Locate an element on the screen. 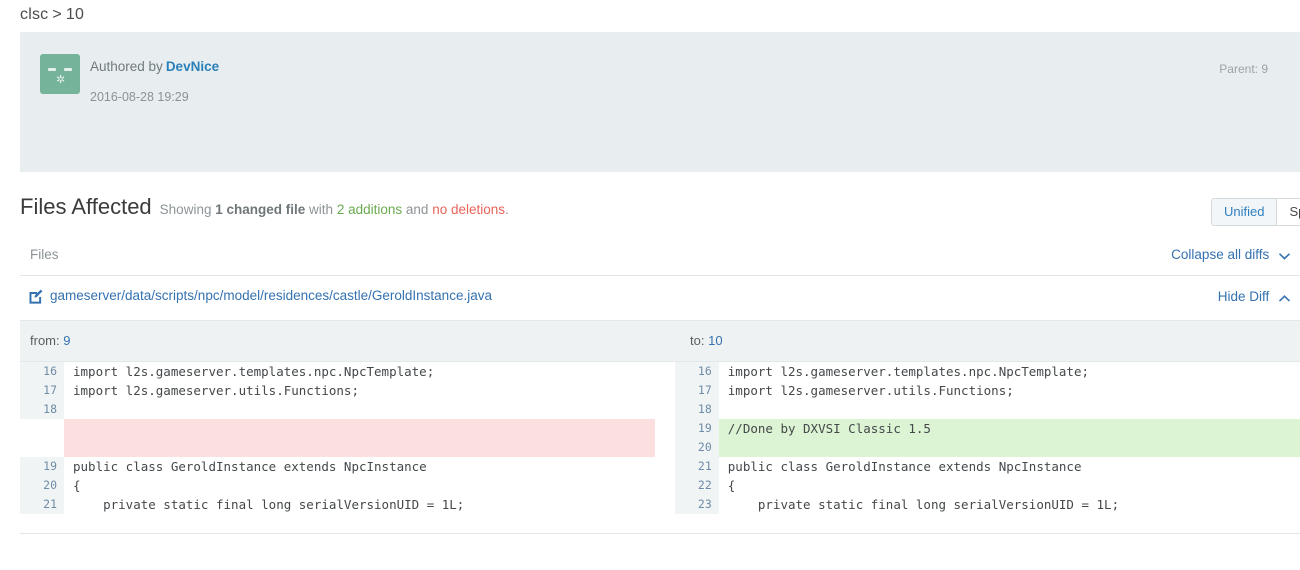 The width and height of the screenshot is (1300, 570). hide-diff-button: Hide Diff is located at coordinates (1254, 297).